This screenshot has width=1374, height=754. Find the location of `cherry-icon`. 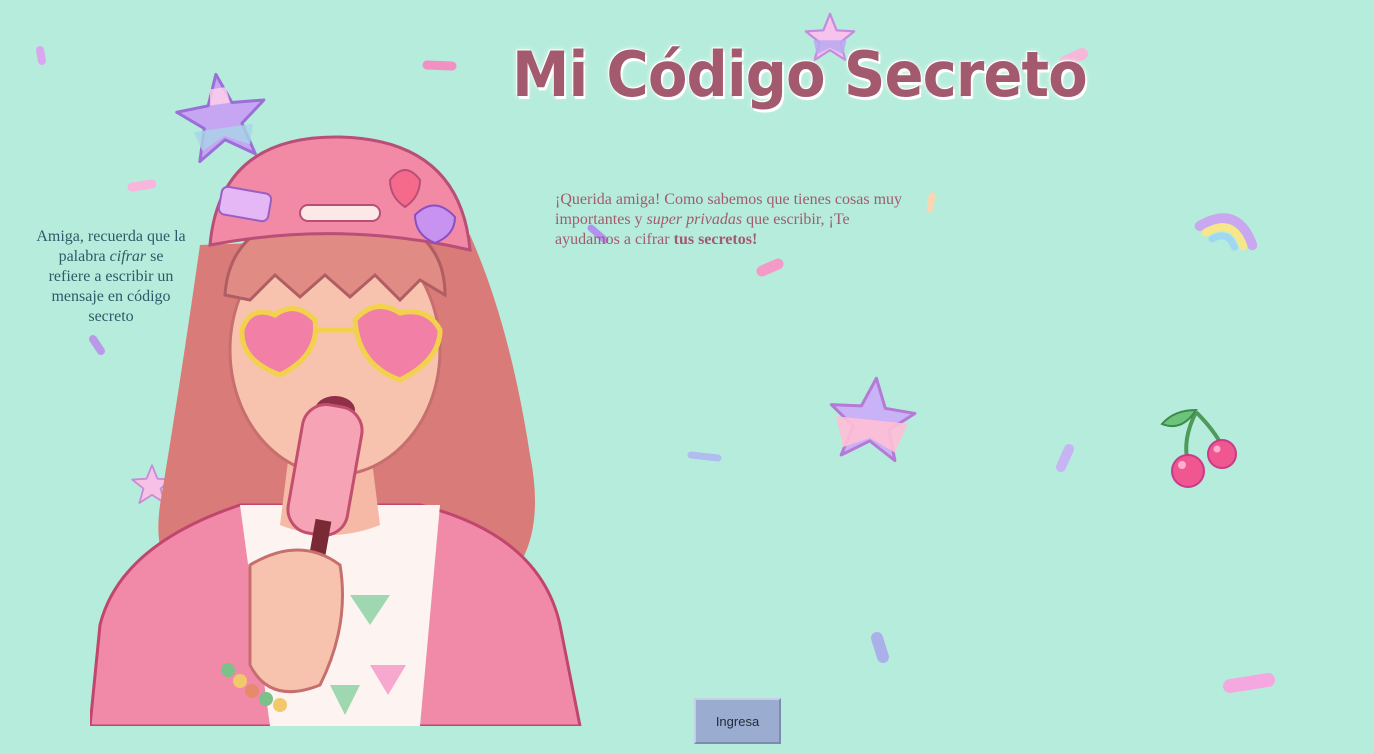

cherry-icon is located at coordinates (1198, 448).